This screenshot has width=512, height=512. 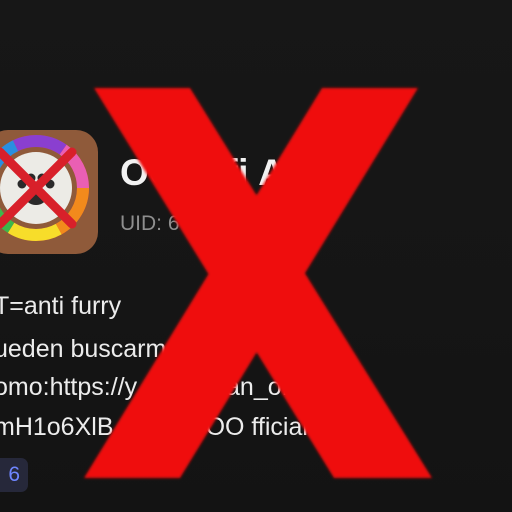 What do you see at coordinates (182, 387) in the screenshot?
I see `bio-line: omo:https://y e.com/ an_official?s` at bounding box center [182, 387].